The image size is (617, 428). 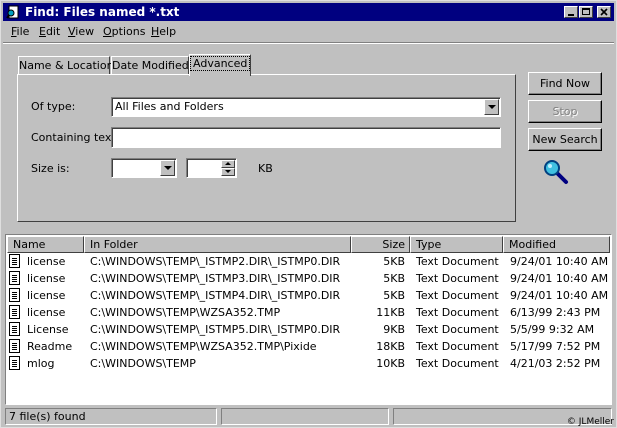 I want to click on menu-options: Options, so click(x=124, y=31).